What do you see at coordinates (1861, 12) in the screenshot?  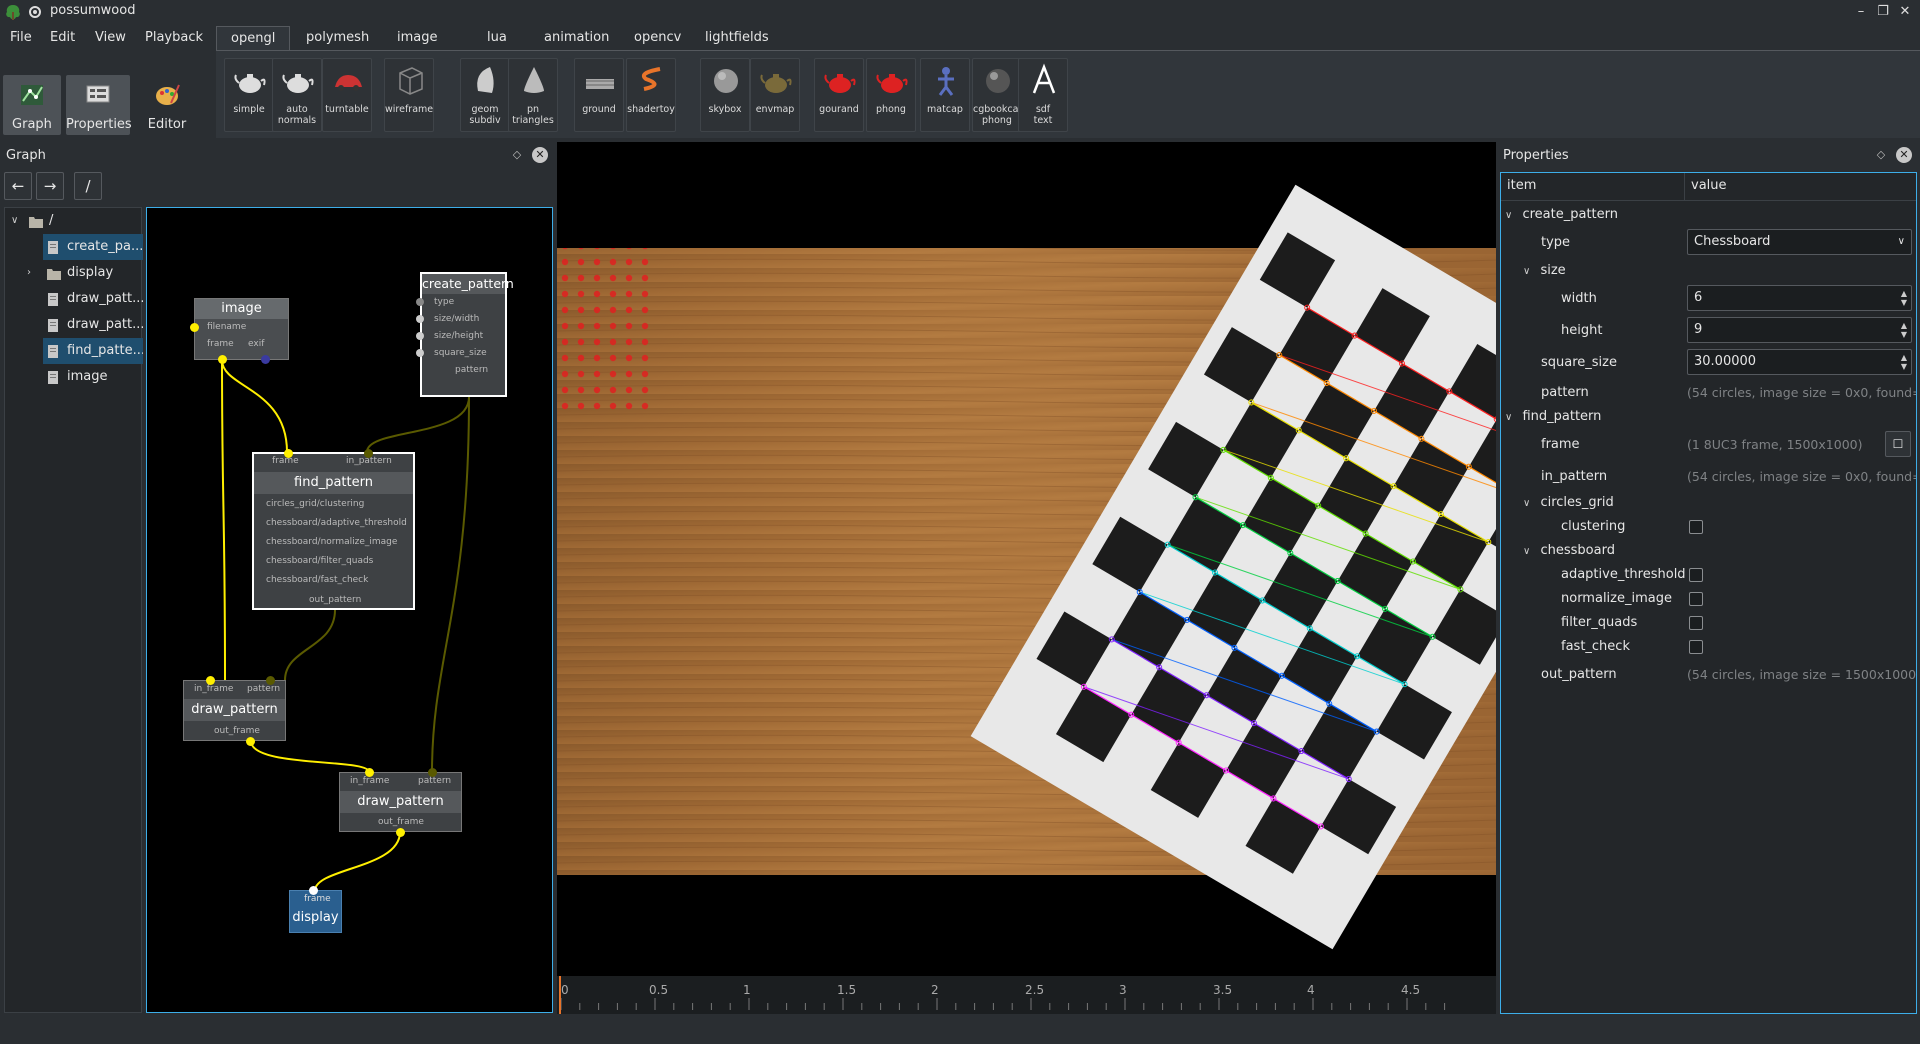 I see `minimize-icon: –` at bounding box center [1861, 12].